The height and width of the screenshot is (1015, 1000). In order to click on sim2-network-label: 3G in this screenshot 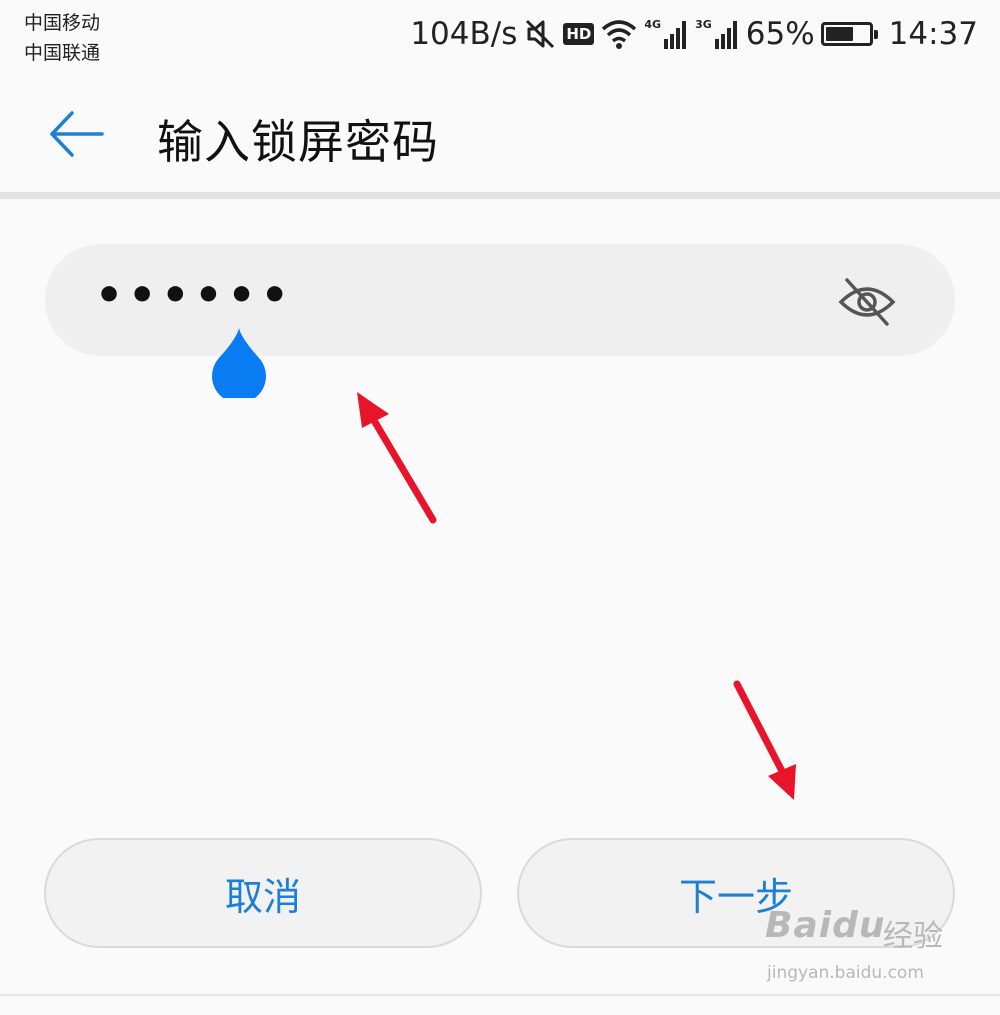, I will do `click(703, 24)`.